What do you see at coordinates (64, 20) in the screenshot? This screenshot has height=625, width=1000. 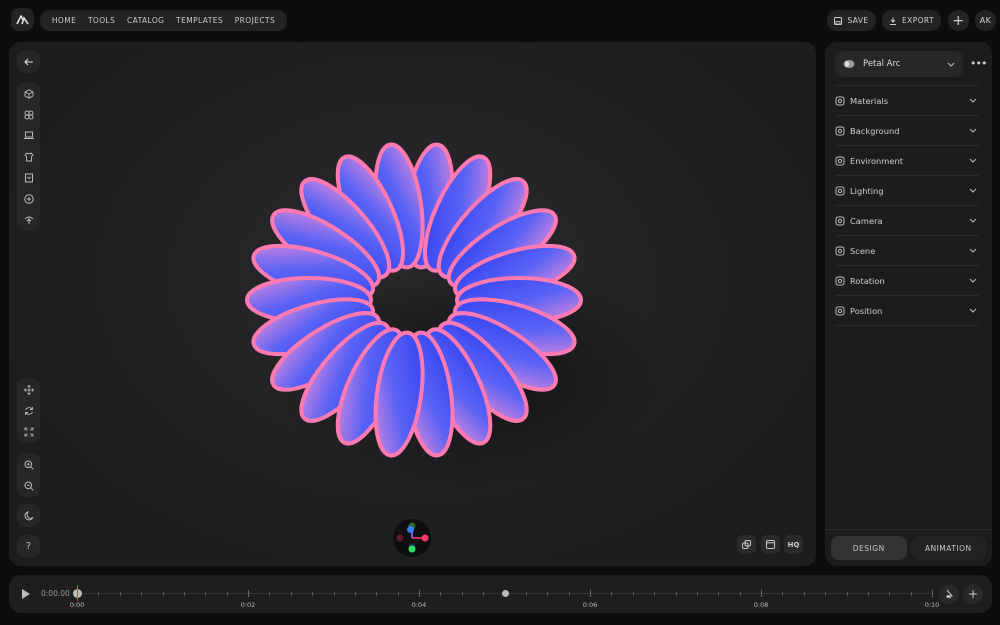 I see `nav-home: HOME` at bounding box center [64, 20].